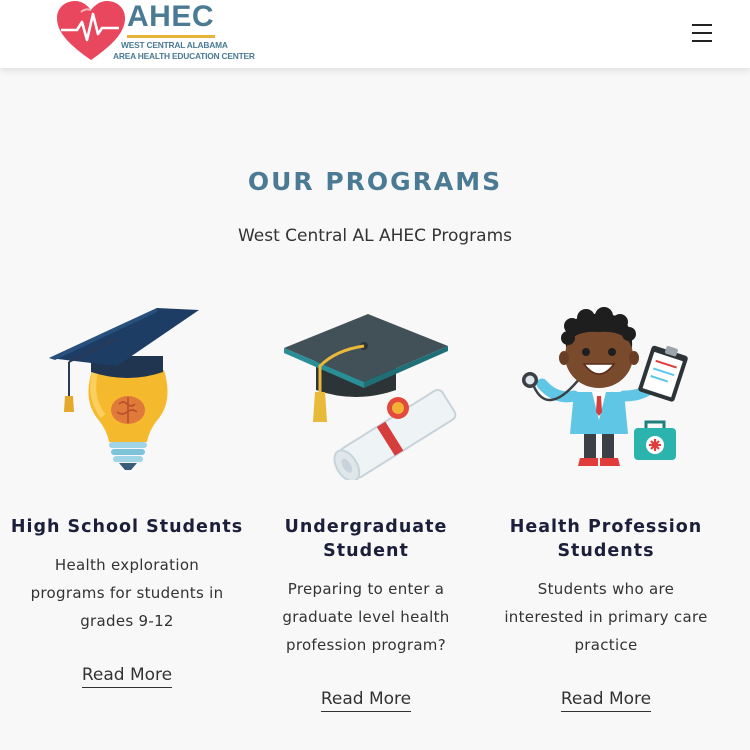 This screenshot has height=750, width=750. Describe the element at coordinates (124, 389) in the screenshot. I see `lightbulb-graduation-cap-icon` at that location.